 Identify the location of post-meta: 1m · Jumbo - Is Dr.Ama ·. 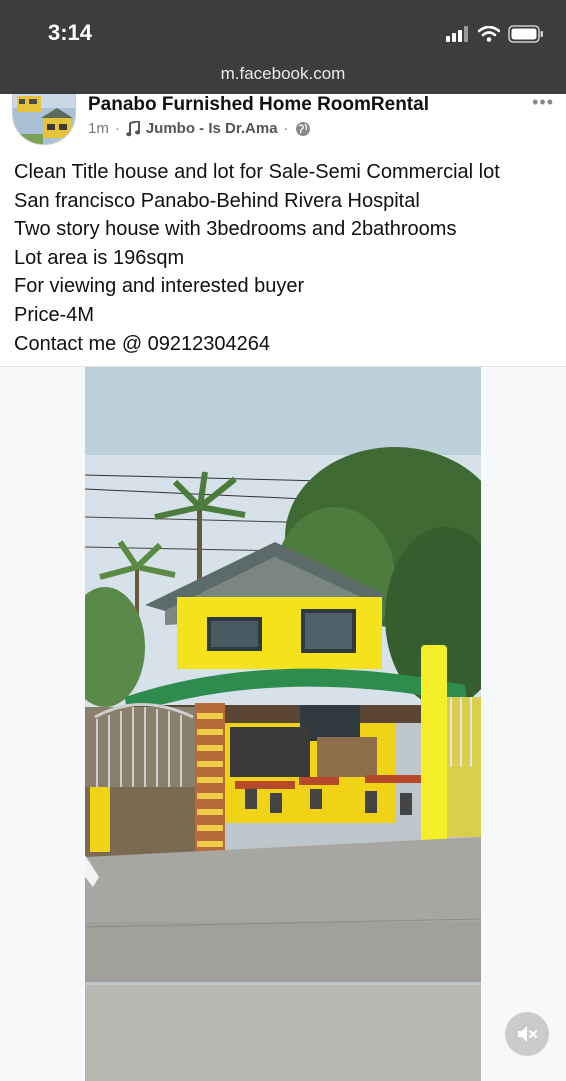
(199, 128).